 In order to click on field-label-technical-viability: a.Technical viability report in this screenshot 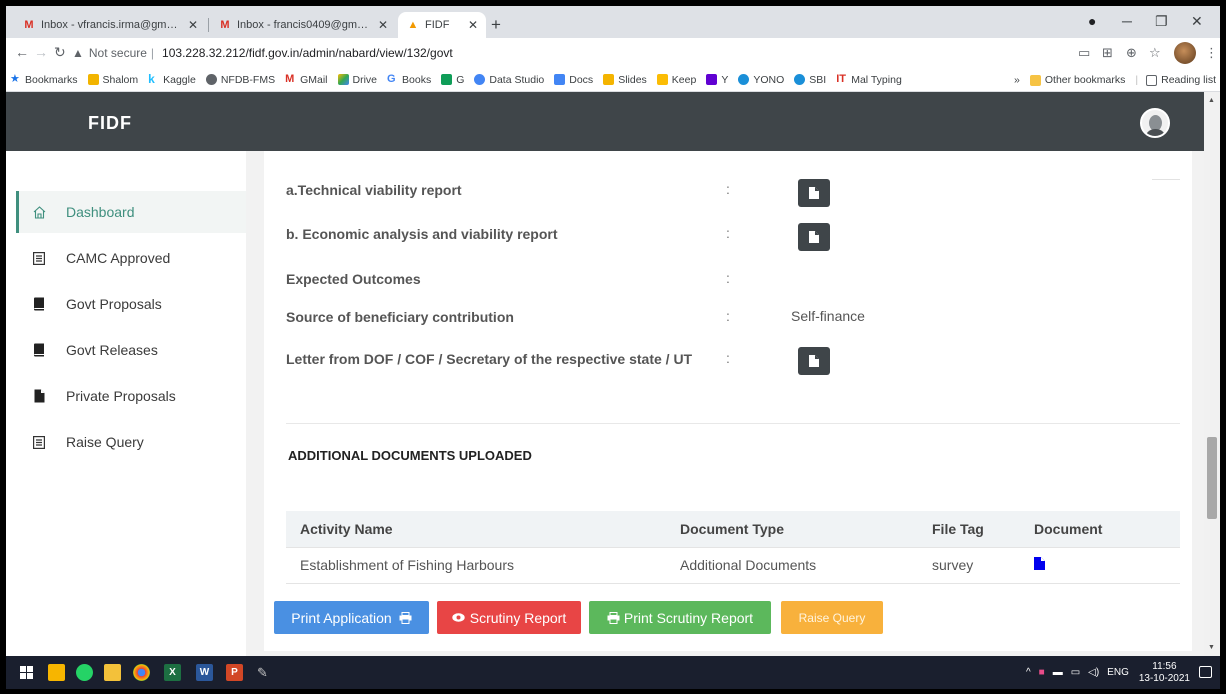, I will do `click(374, 190)`.